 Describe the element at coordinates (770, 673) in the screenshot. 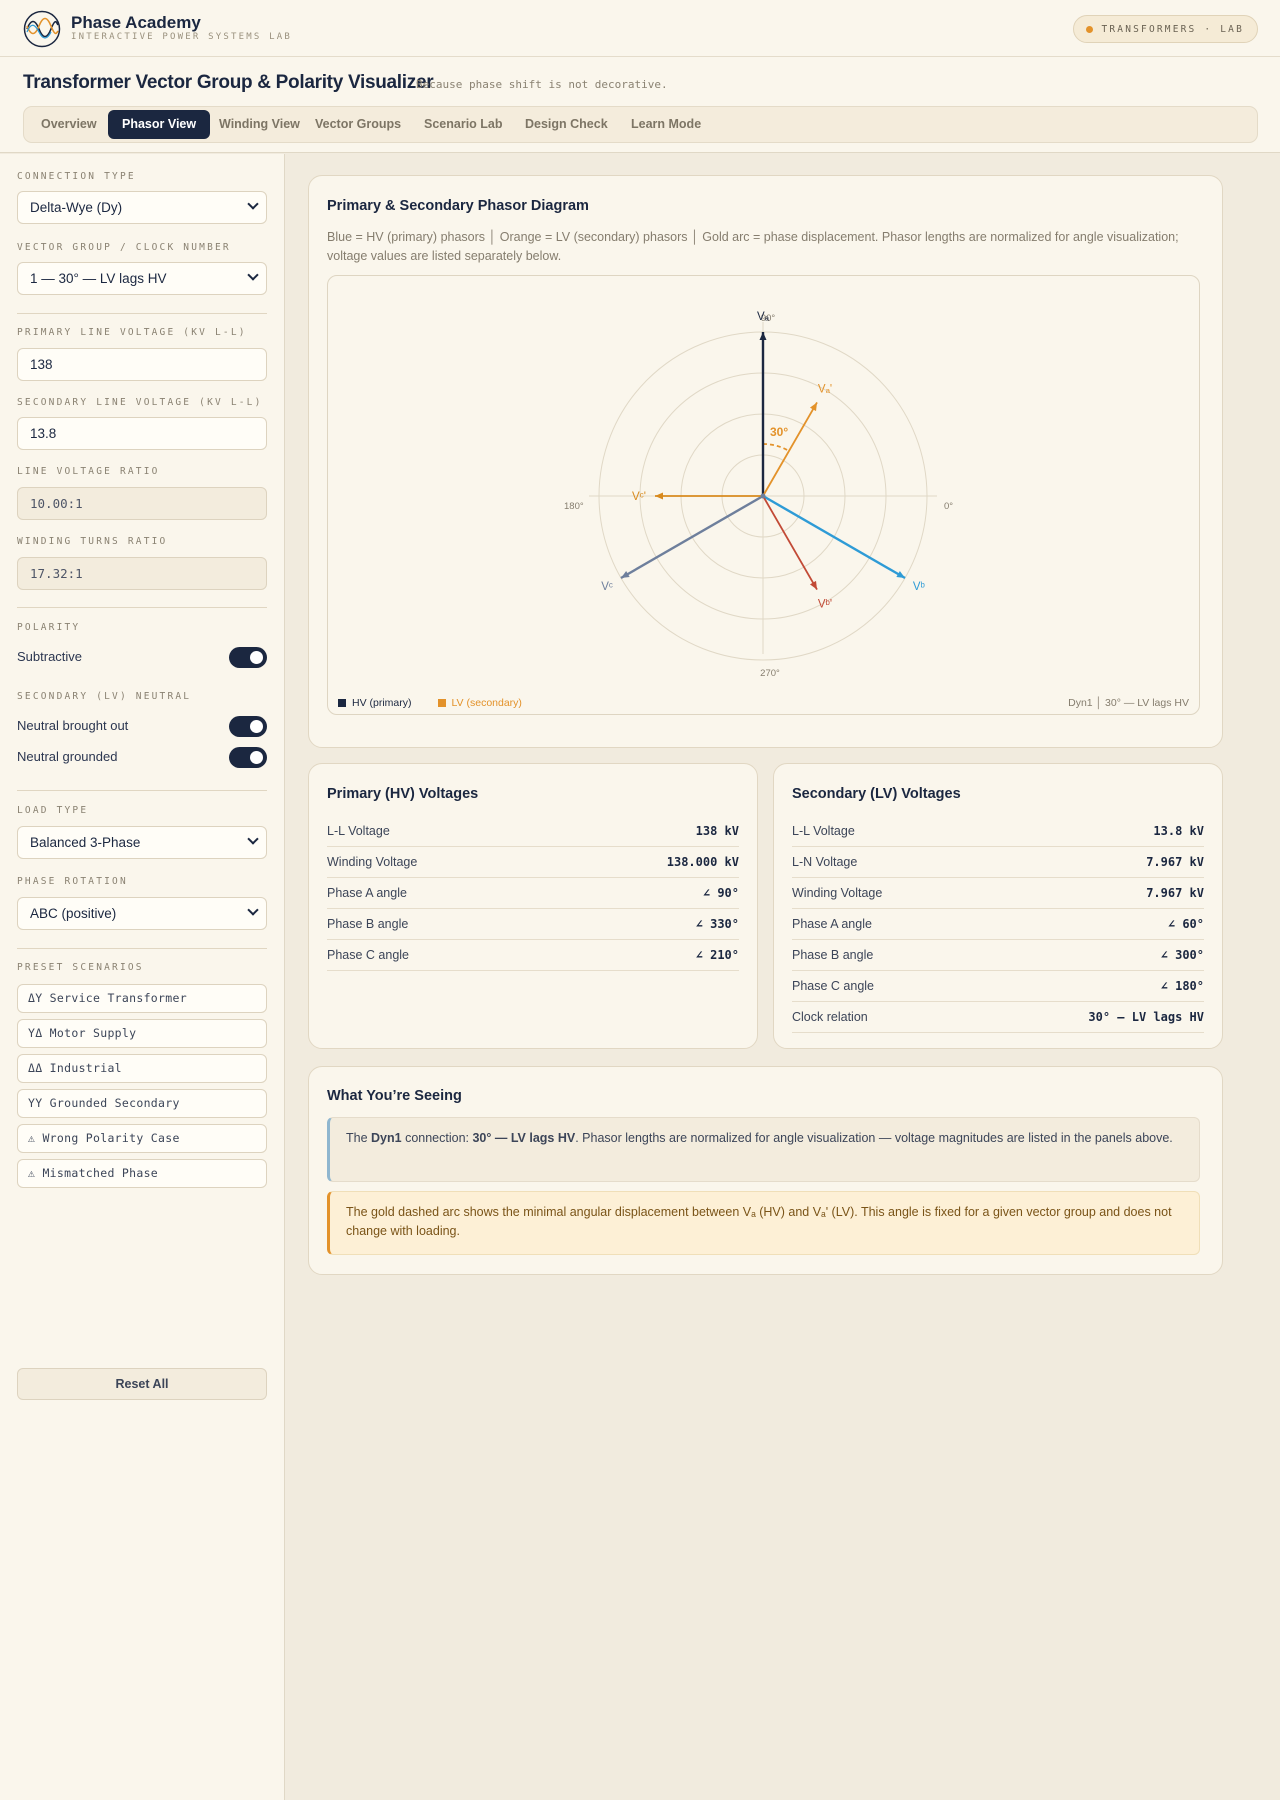

I see `axis-label-270: 270°` at that location.